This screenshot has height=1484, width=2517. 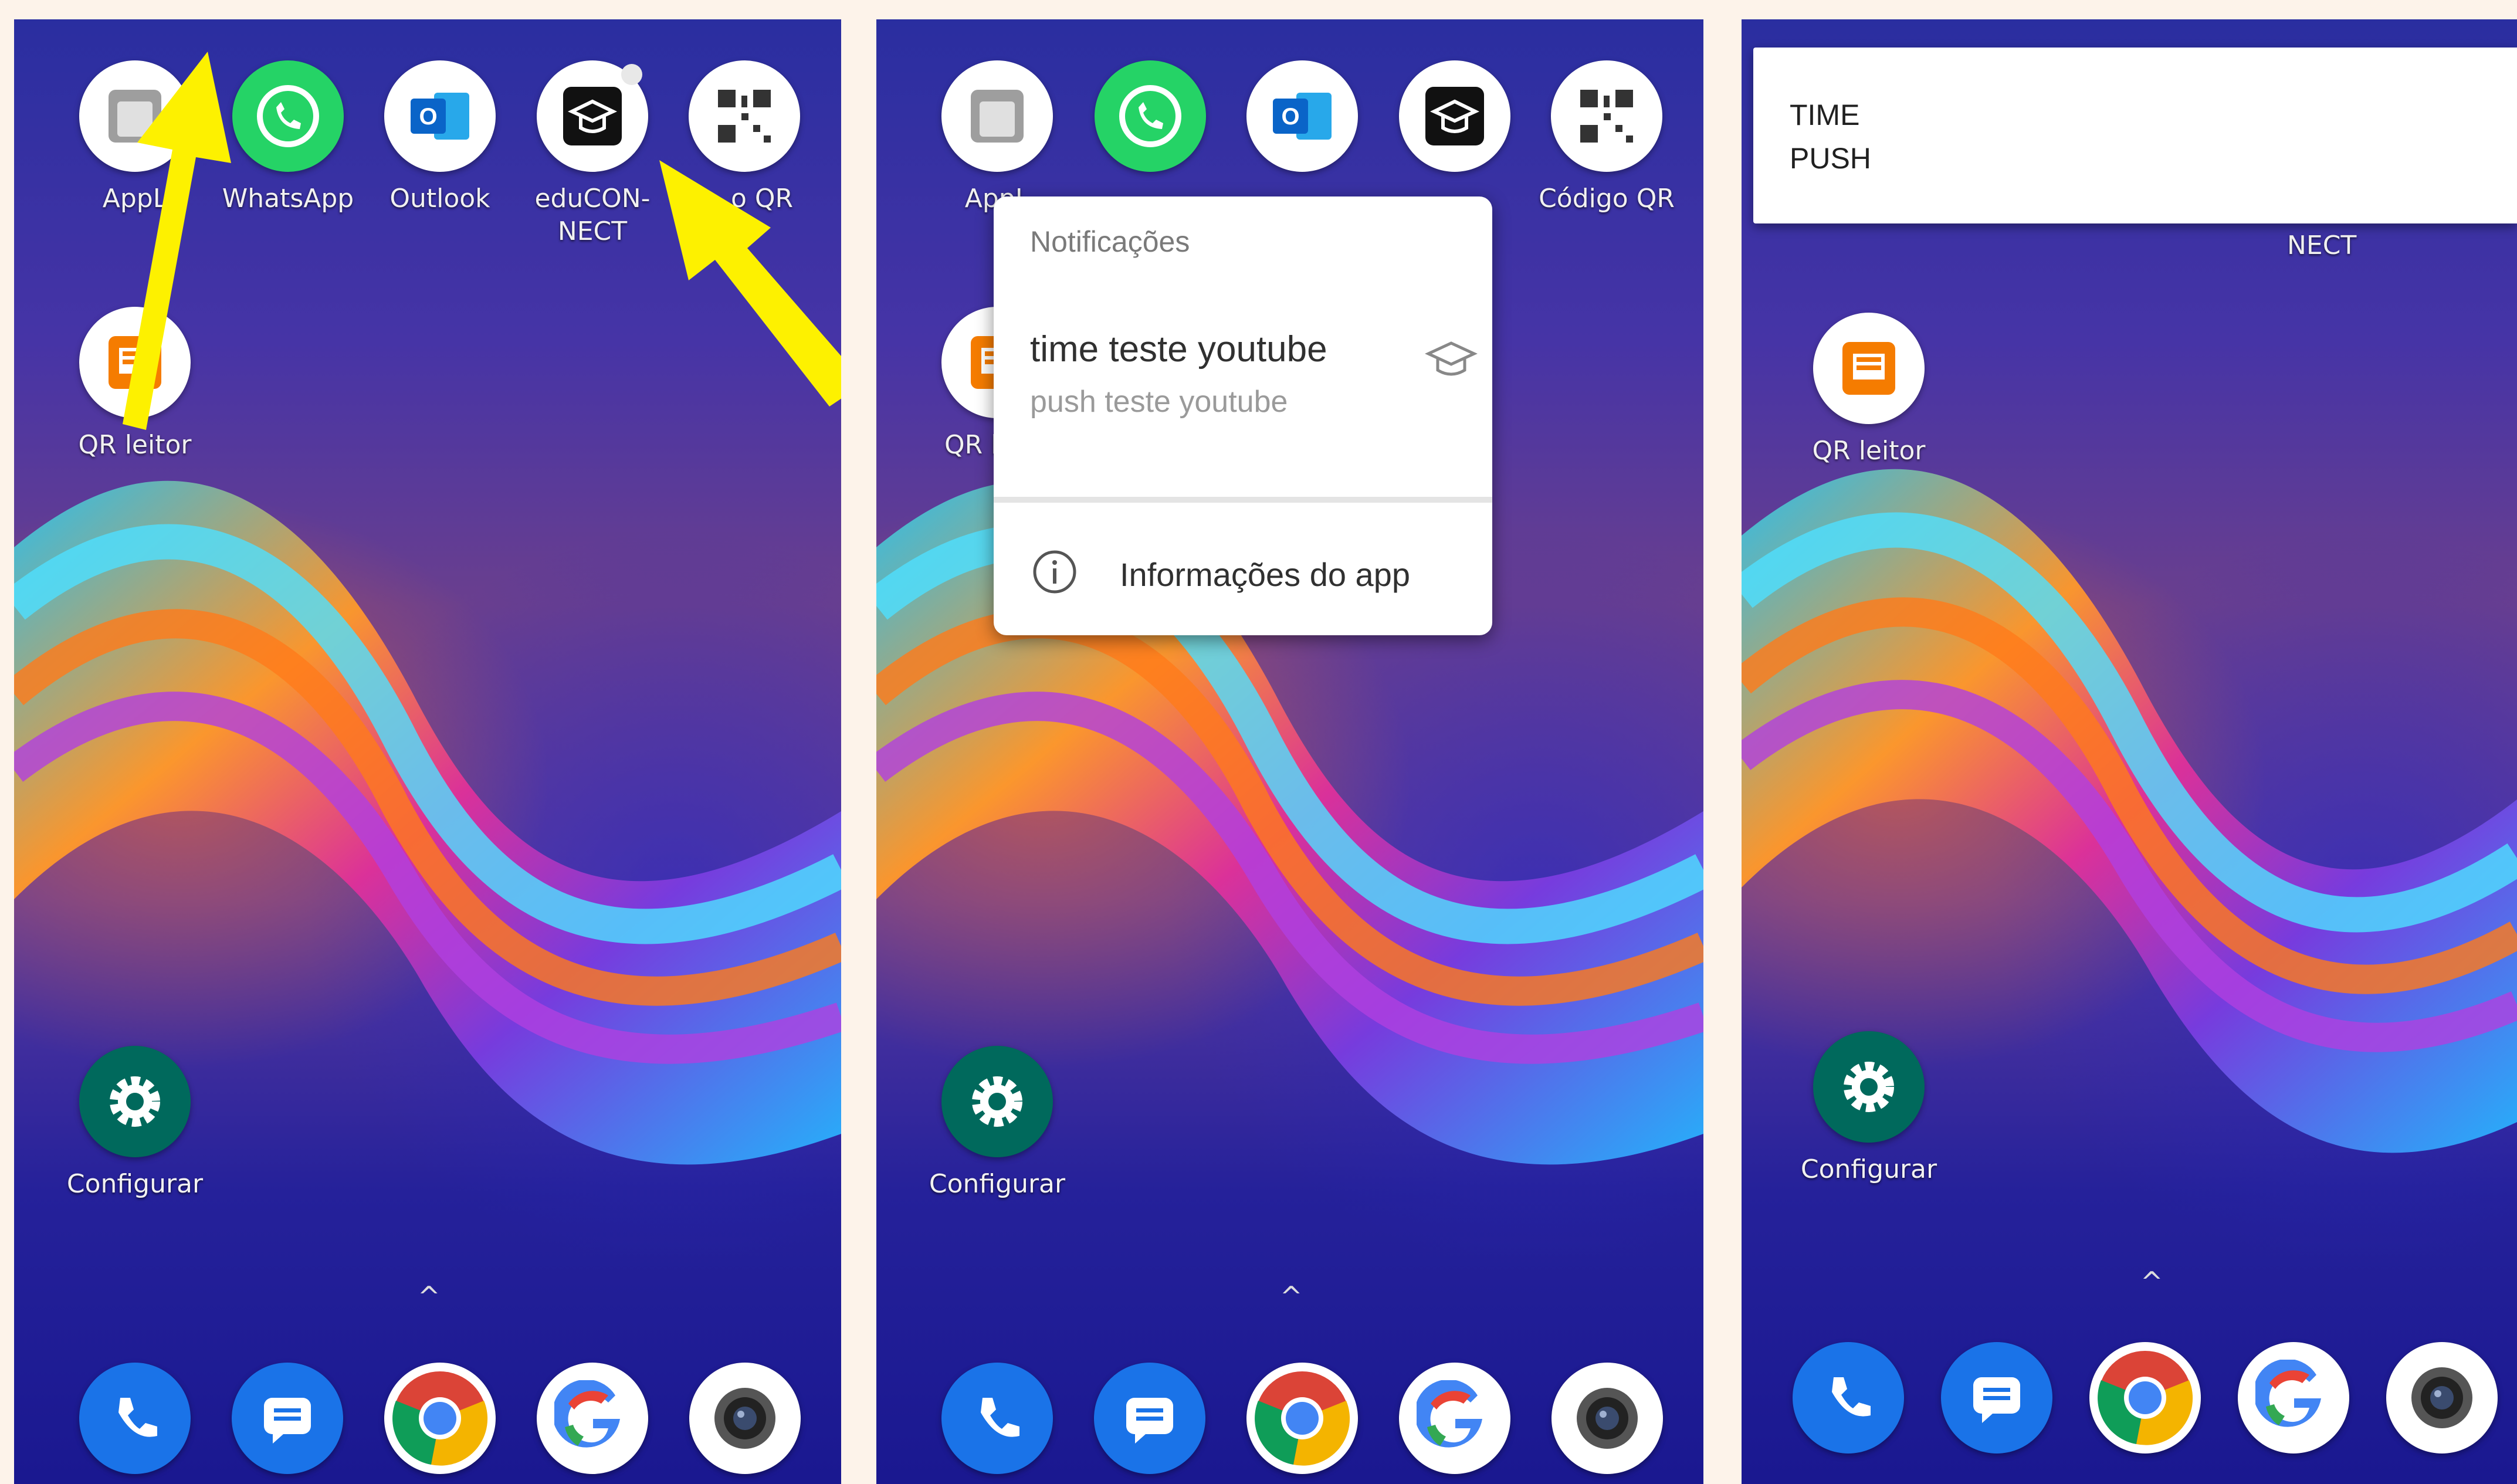 What do you see at coordinates (1243, 500) in the screenshot?
I see `popup-divider` at bounding box center [1243, 500].